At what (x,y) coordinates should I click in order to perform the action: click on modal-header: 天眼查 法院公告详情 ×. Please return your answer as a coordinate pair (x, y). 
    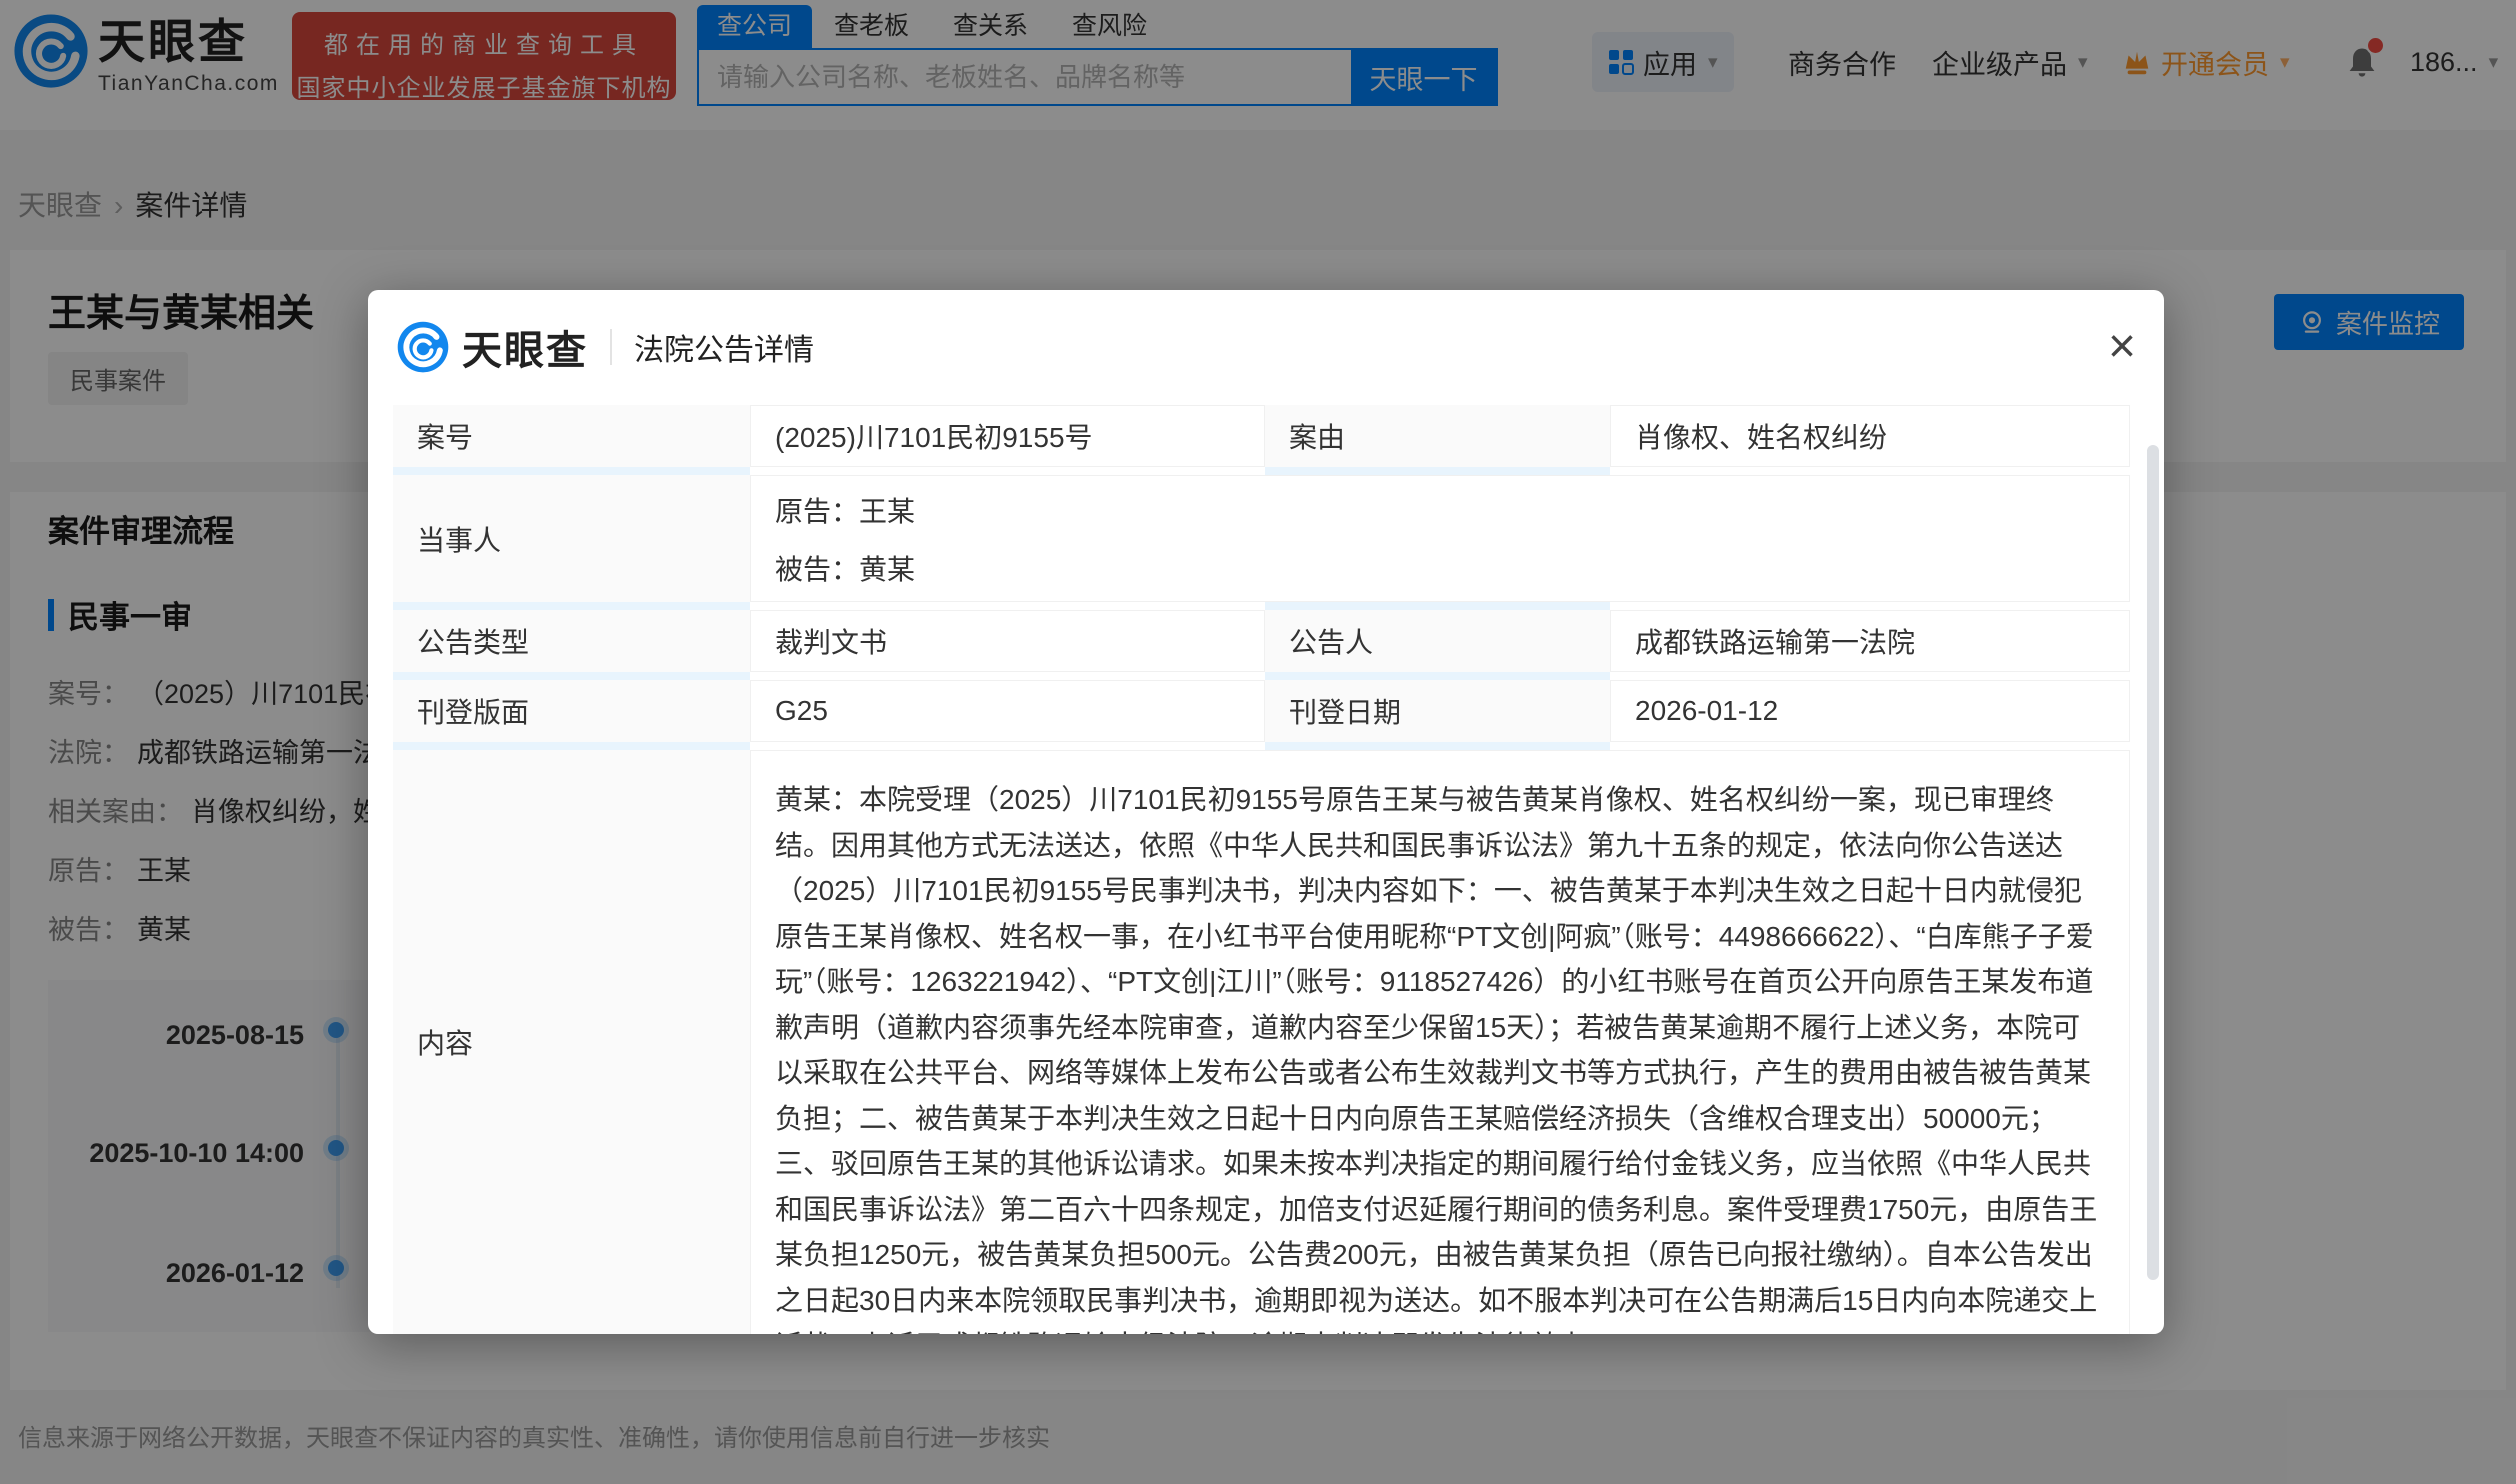
    Looking at the image, I should click on (1266, 347).